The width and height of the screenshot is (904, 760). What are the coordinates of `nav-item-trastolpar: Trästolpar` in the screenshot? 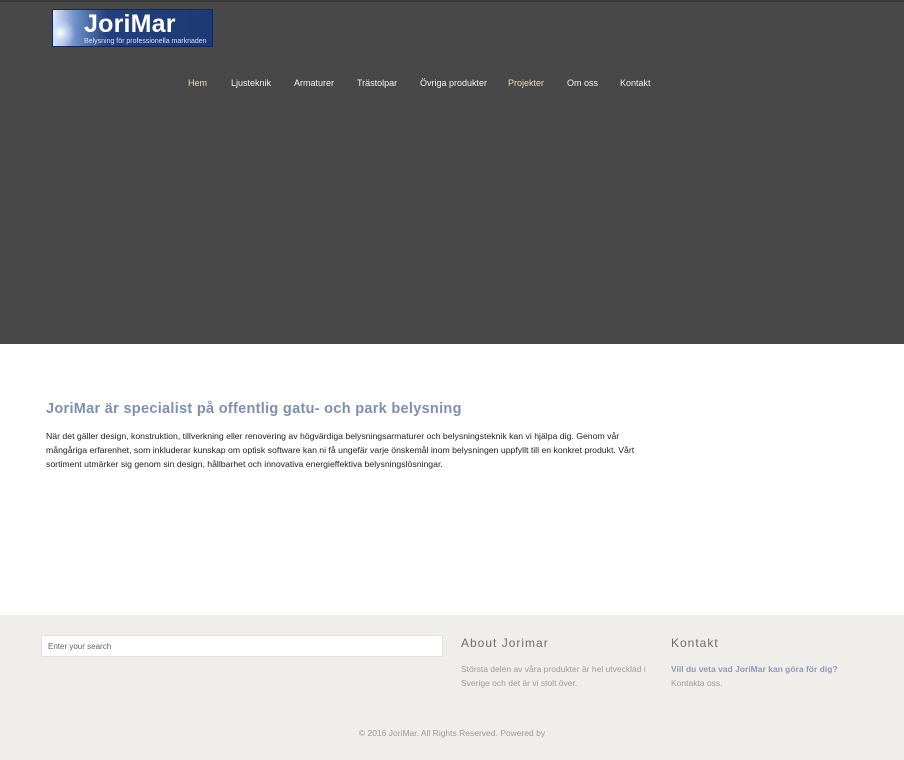 It's located at (377, 83).